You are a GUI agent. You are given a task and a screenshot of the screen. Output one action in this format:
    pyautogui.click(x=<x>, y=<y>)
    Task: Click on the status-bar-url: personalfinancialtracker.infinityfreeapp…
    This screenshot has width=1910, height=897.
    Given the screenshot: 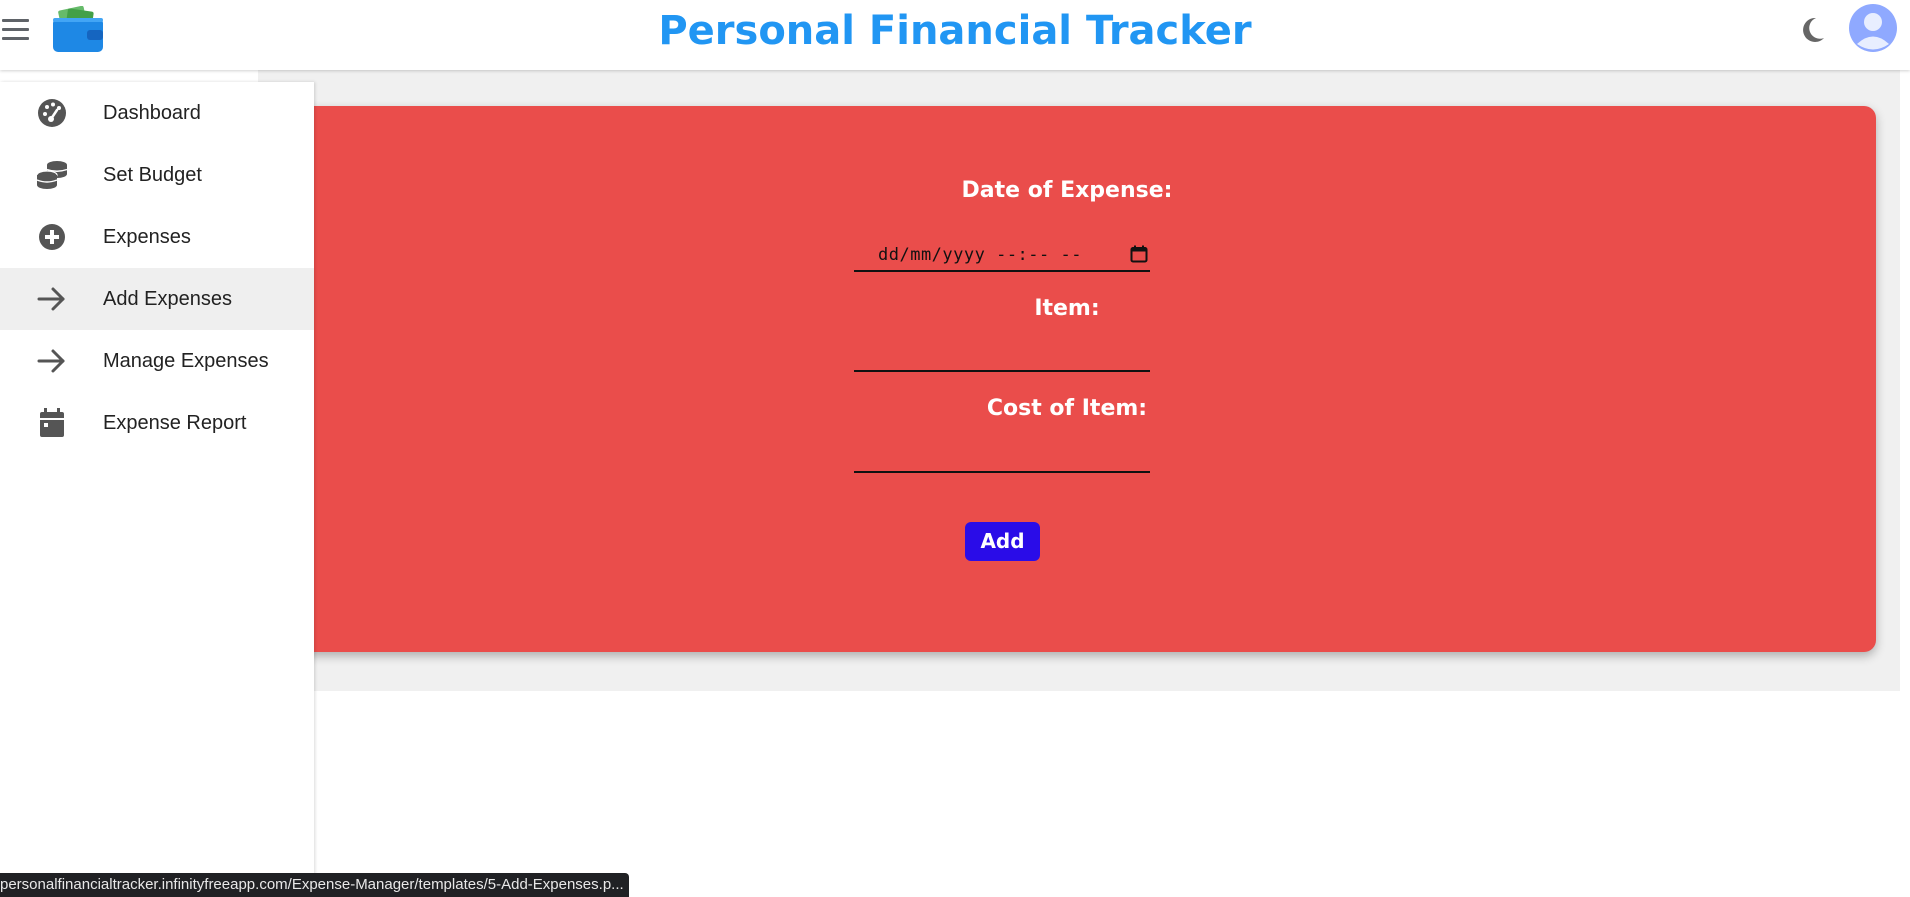 What is the action you would take?
    pyautogui.click(x=314, y=885)
    